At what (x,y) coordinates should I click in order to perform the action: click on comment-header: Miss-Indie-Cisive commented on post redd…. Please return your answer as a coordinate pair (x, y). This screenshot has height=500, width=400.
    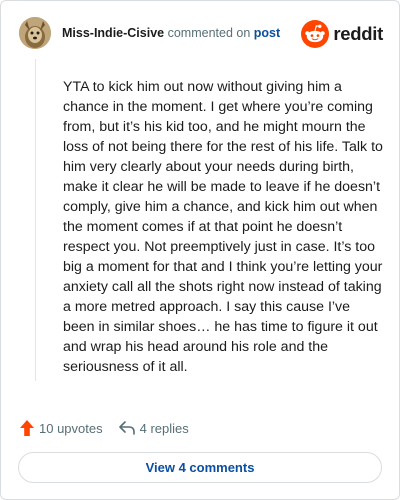
    Looking at the image, I should click on (202, 34).